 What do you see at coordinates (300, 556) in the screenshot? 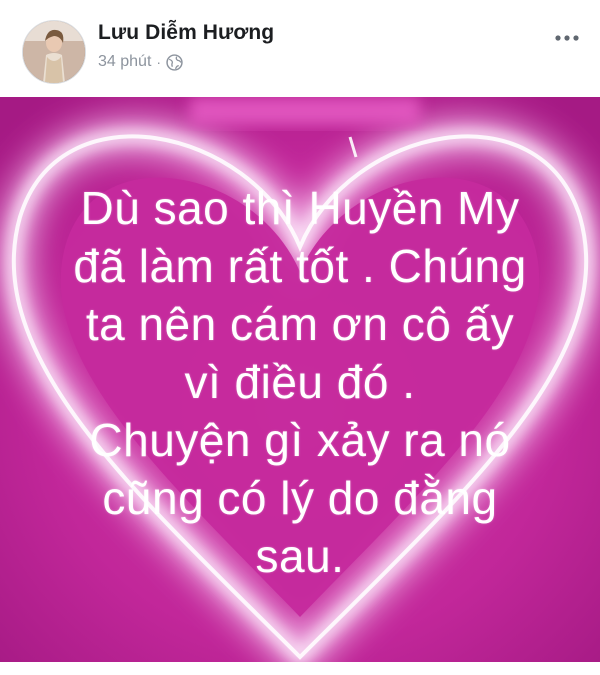
I see `post-text-line: sau.` at bounding box center [300, 556].